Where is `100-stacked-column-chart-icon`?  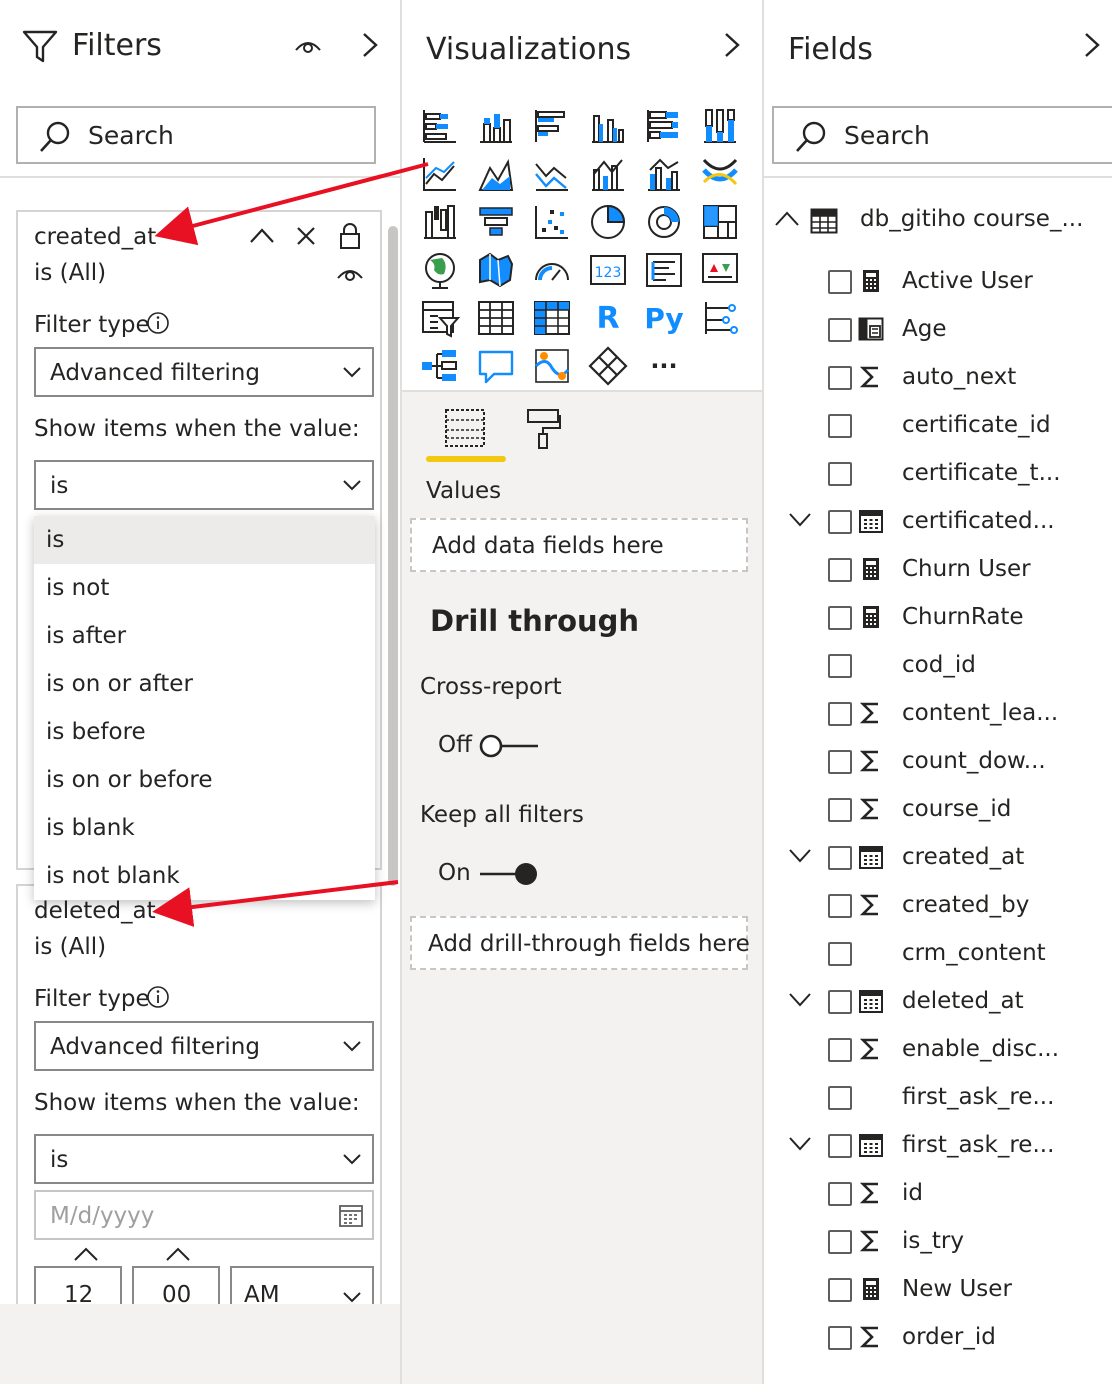
100-stacked-column-chart-icon is located at coordinates (720, 126).